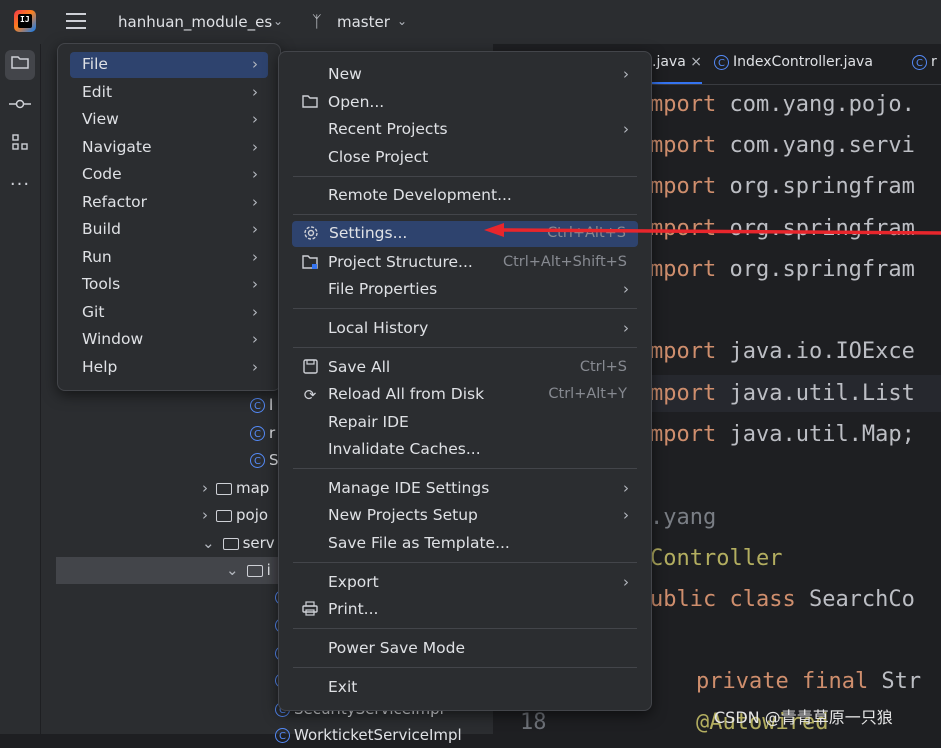 Image resolution: width=941 pixels, height=748 pixels. I want to click on menu-item-power-save-mode: Power Save Mode, so click(465, 649).